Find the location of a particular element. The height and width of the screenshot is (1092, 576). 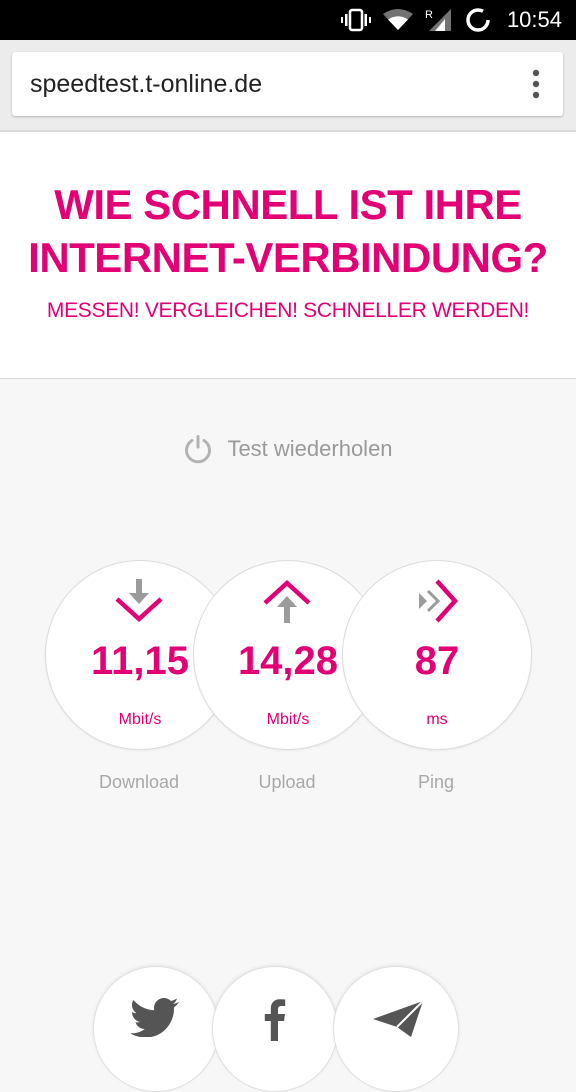

ping-value: 87 is located at coordinates (437, 661).